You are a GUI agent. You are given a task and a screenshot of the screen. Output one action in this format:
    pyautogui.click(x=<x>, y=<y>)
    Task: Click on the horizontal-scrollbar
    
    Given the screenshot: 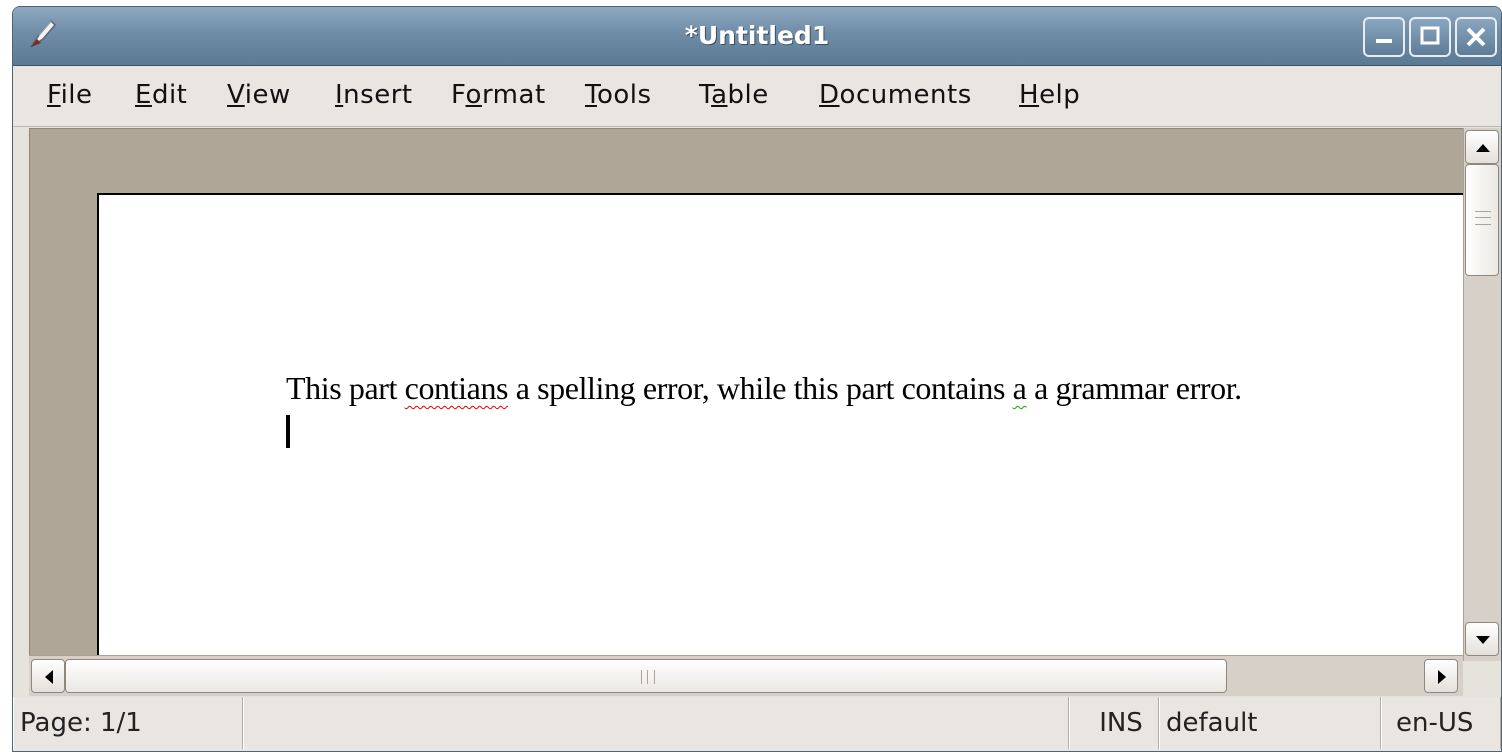 What is the action you would take?
    pyautogui.click(x=746, y=675)
    